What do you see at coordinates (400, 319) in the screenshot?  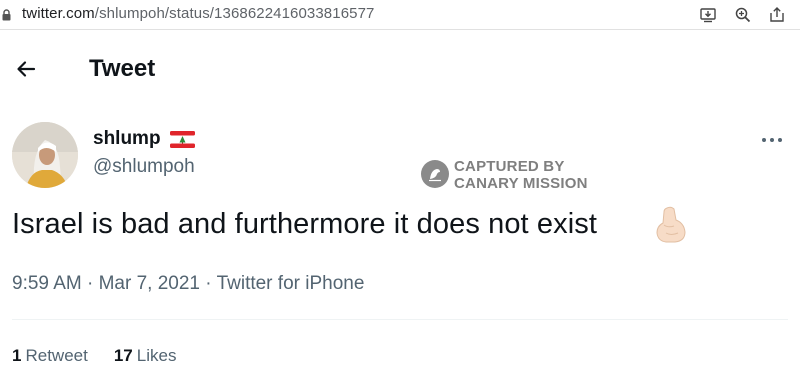 I see `divider` at bounding box center [400, 319].